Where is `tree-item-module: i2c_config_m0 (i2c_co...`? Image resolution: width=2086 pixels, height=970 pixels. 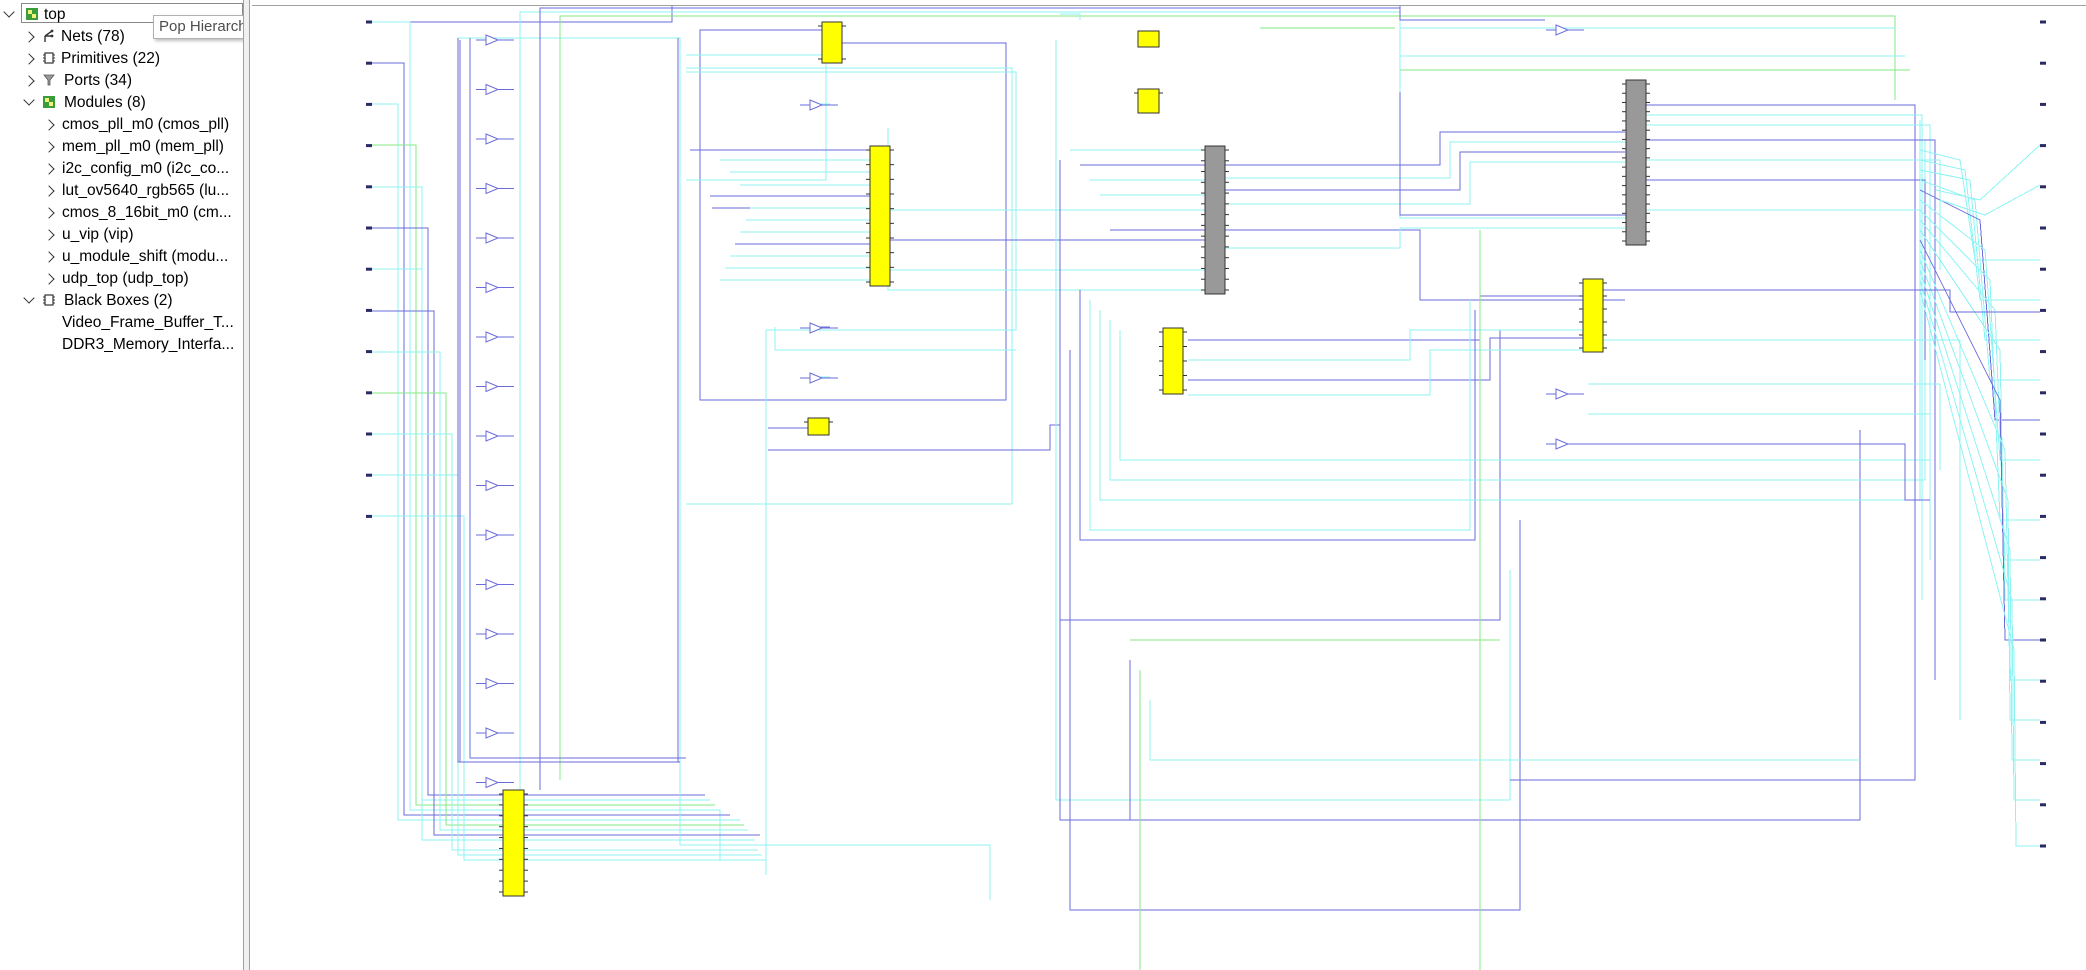 tree-item-module: i2c_config_m0 (i2c_co... is located at coordinates (121, 169).